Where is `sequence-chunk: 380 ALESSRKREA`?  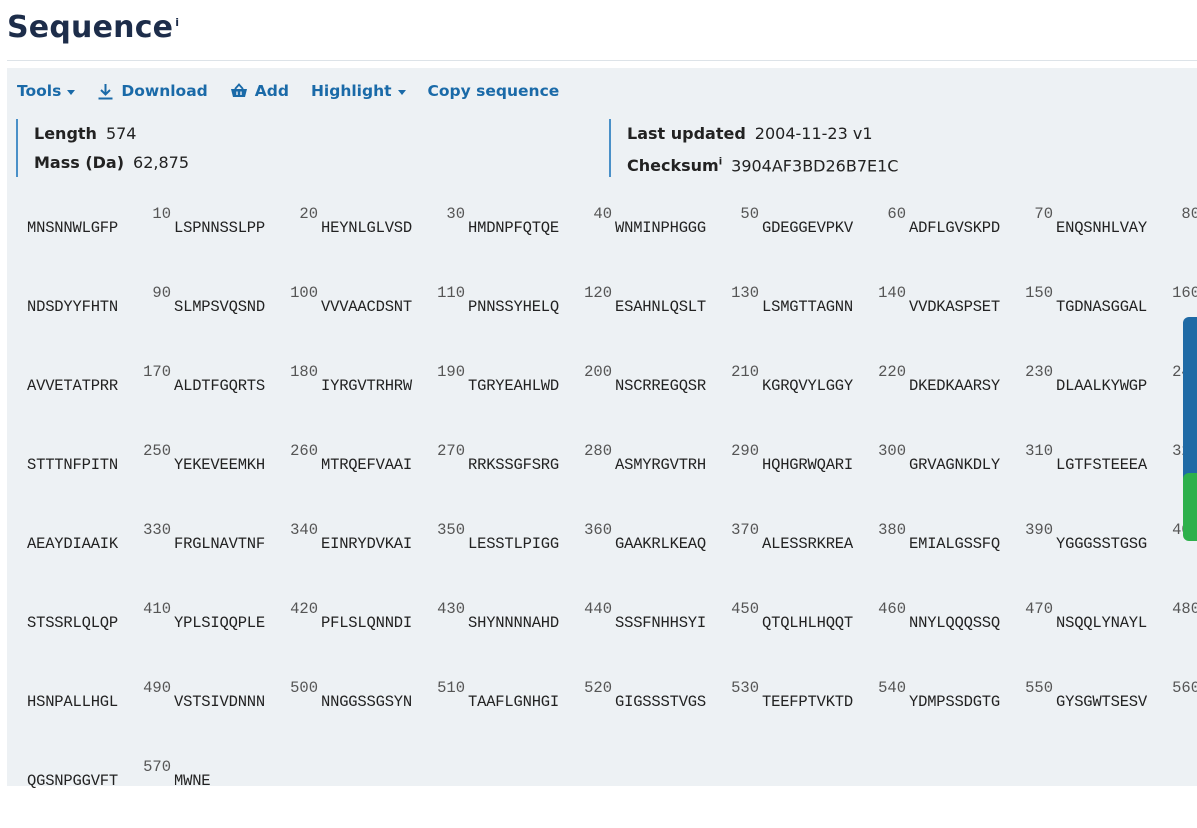
sequence-chunk: 380 ALESSRKREA is located at coordinates (837, 541).